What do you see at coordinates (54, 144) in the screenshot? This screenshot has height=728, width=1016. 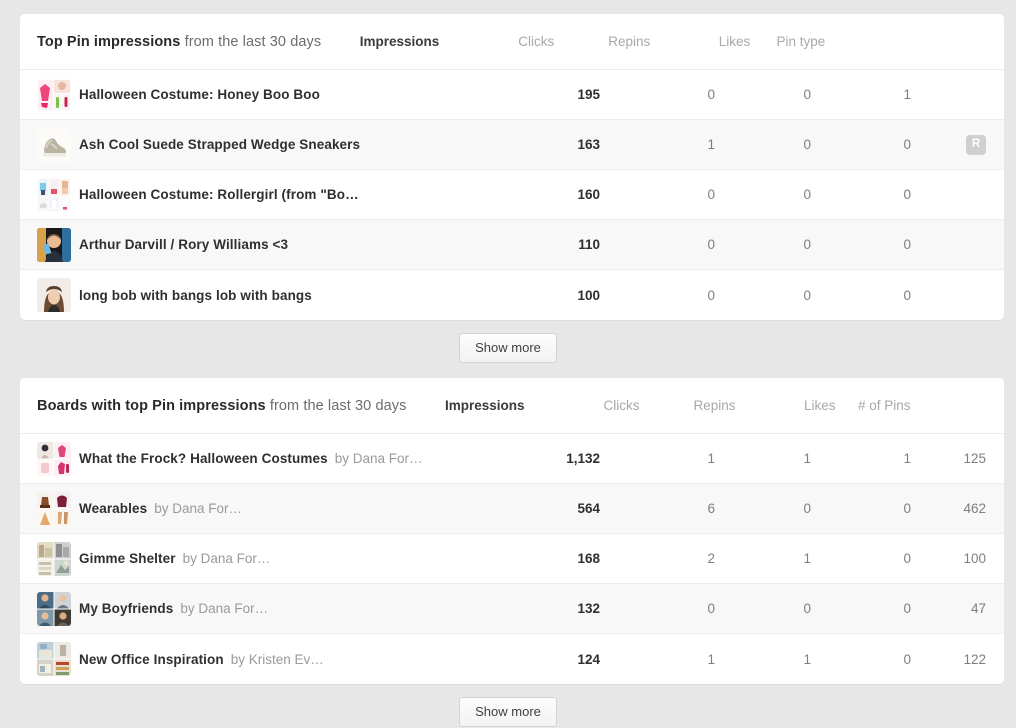 I see `wedge-sneaker-icon` at bounding box center [54, 144].